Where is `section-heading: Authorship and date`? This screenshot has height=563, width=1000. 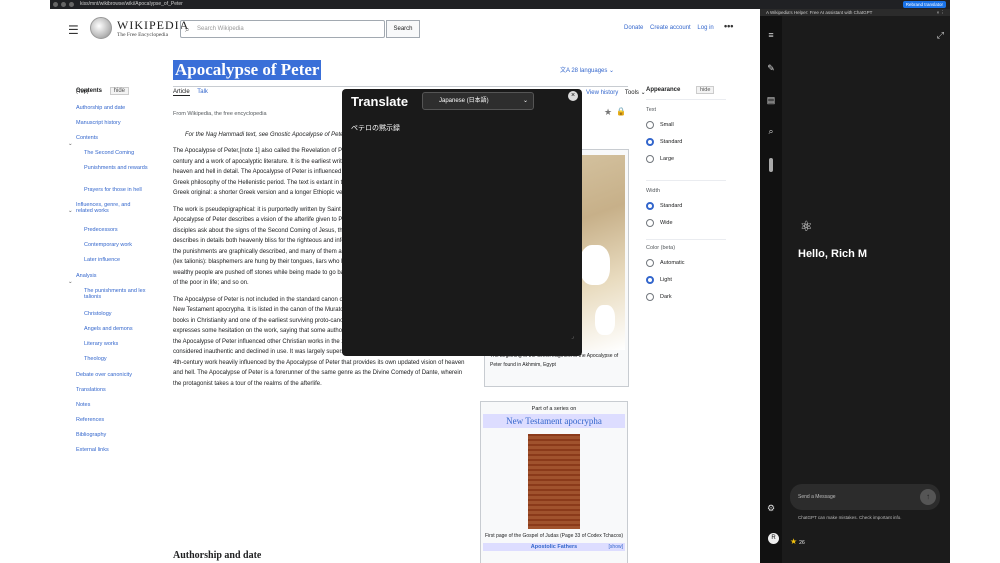 section-heading: Authorship and date is located at coordinates (217, 555).